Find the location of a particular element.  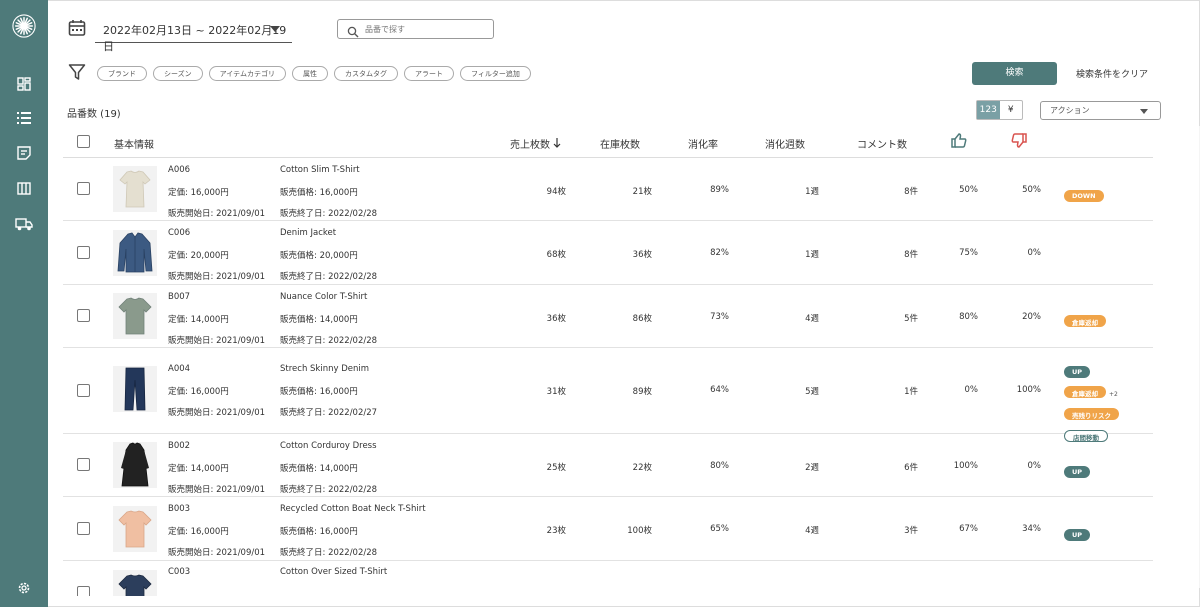

search-input is located at coordinates (425, 29).